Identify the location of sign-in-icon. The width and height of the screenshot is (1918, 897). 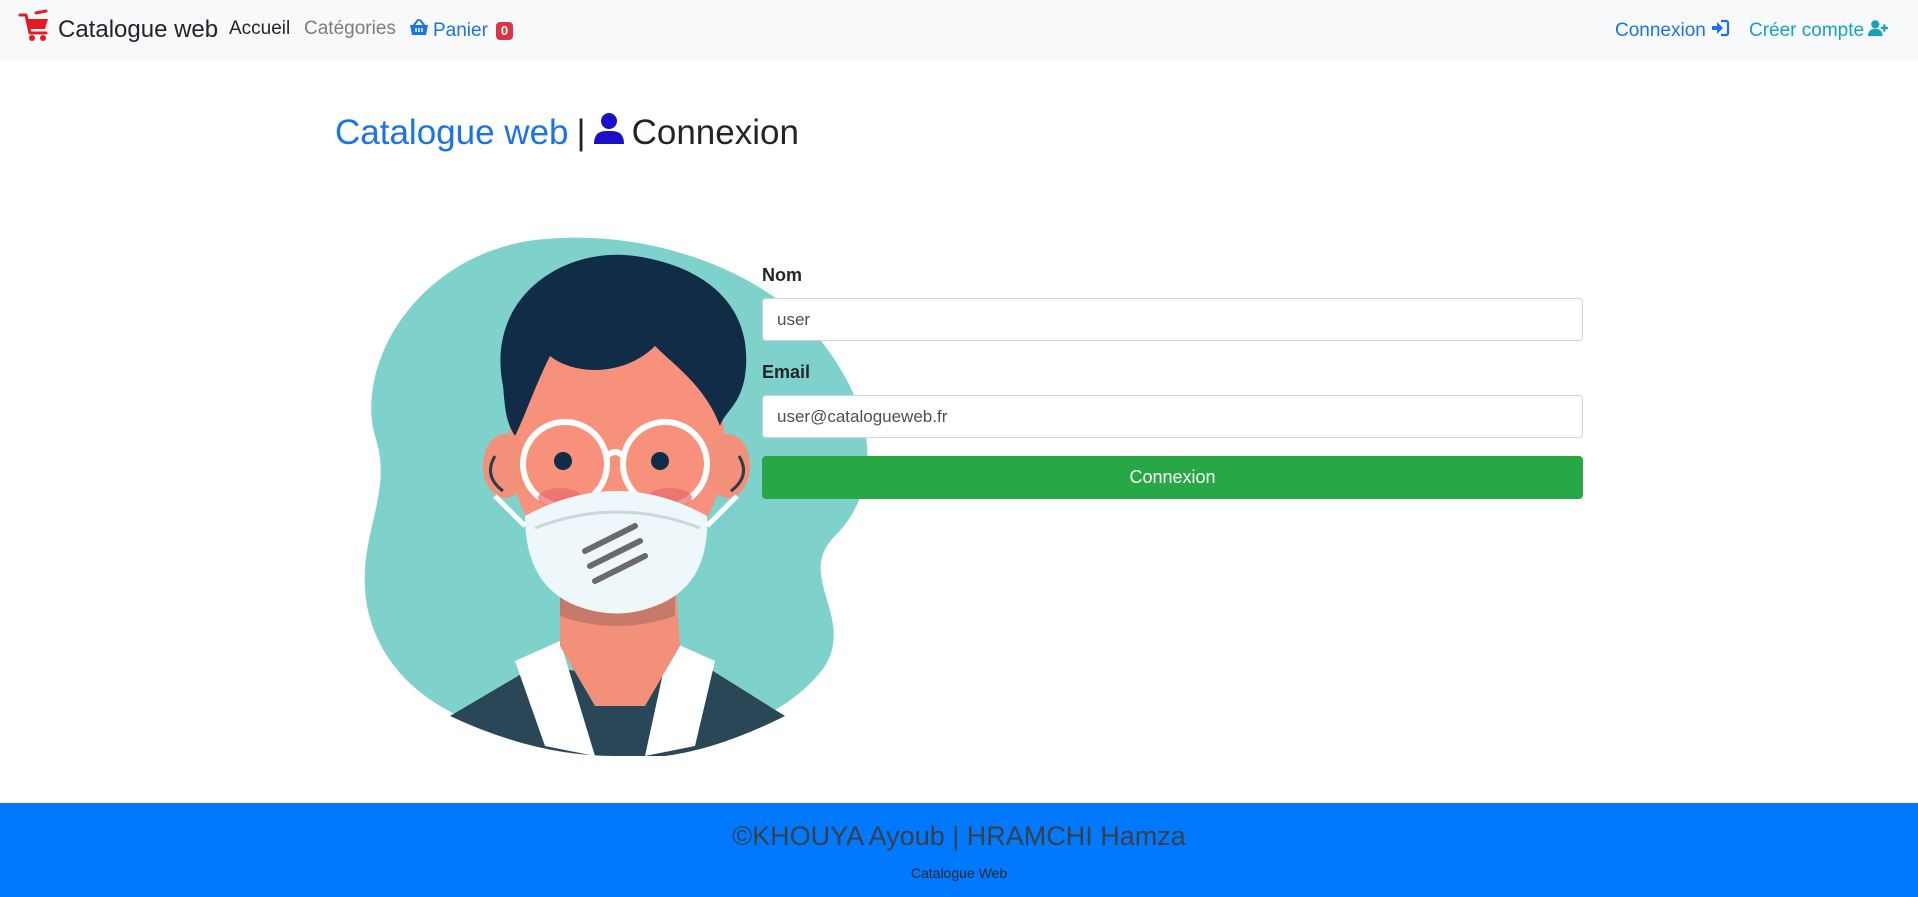
(1720, 31).